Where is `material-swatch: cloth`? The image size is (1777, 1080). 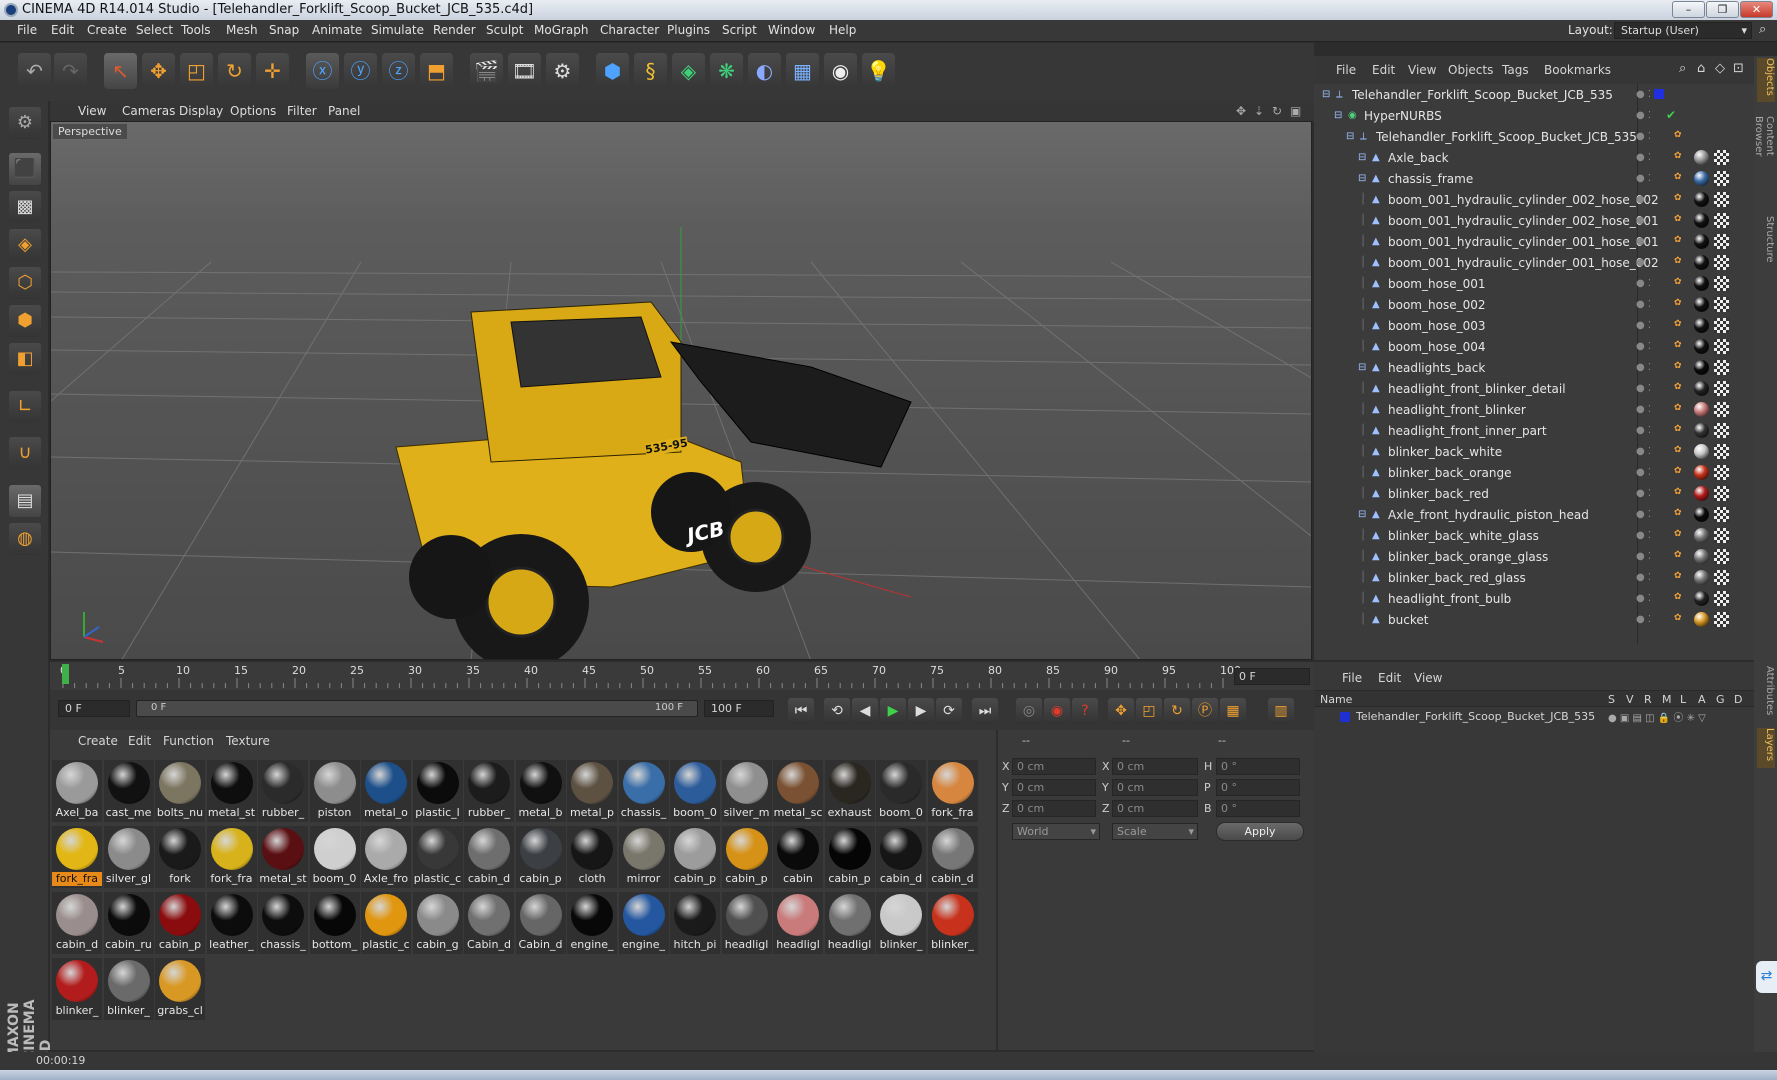
material-swatch: cloth is located at coordinates (592, 857).